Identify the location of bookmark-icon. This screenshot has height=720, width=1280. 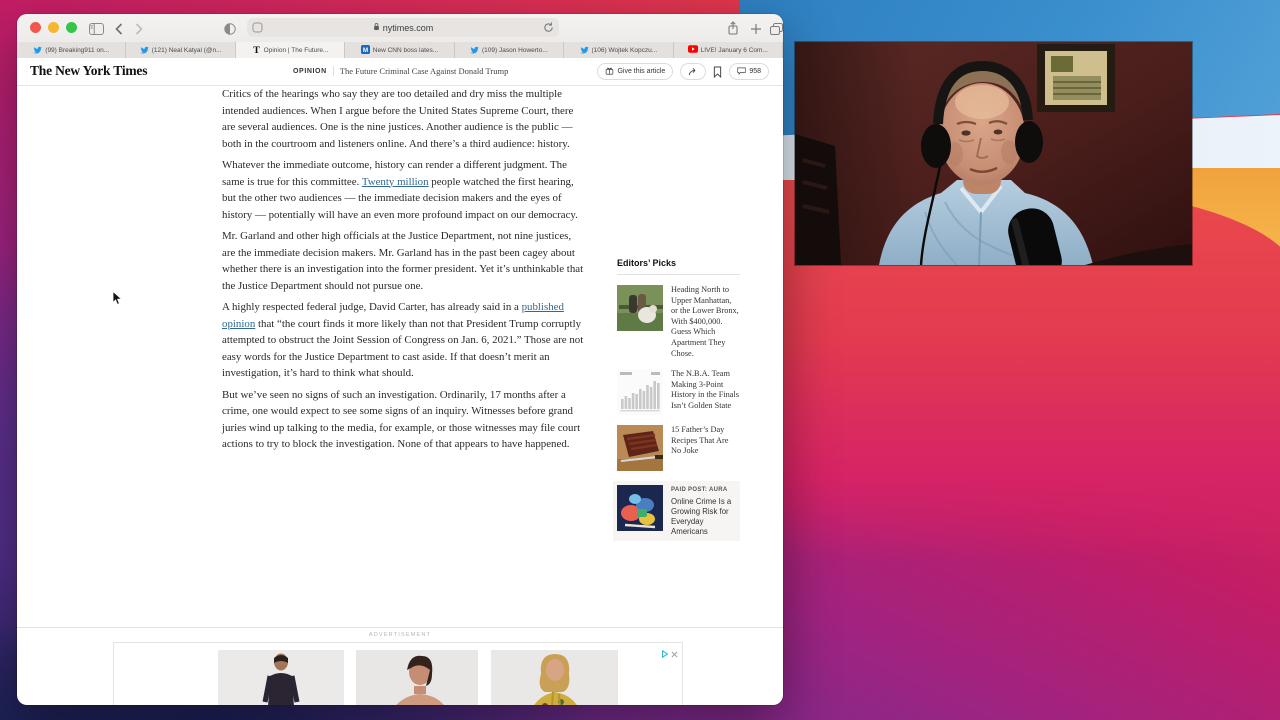
(718, 72).